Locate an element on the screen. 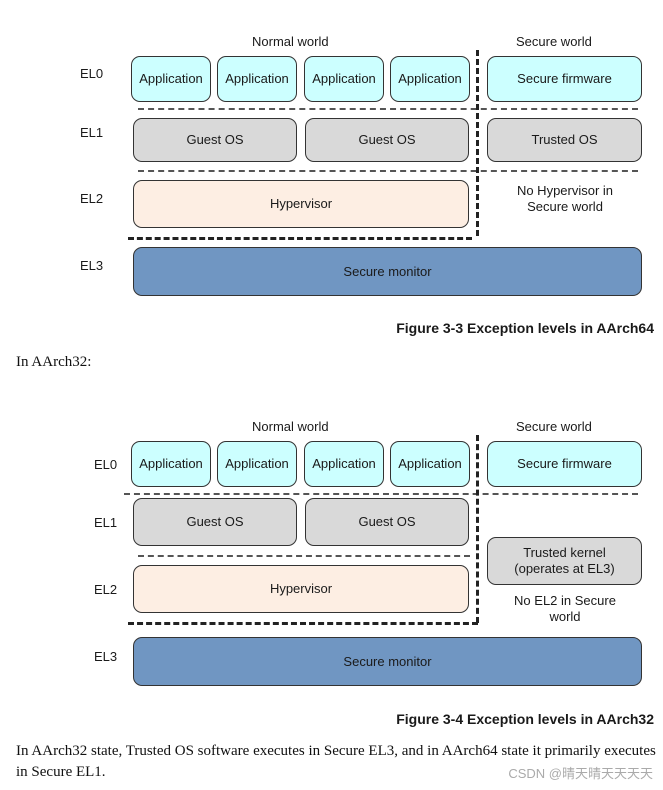 This screenshot has height=790, width=663. trusted-kernel-box: Trusted kernel (operates at EL3) is located at coordinates (564, 561).